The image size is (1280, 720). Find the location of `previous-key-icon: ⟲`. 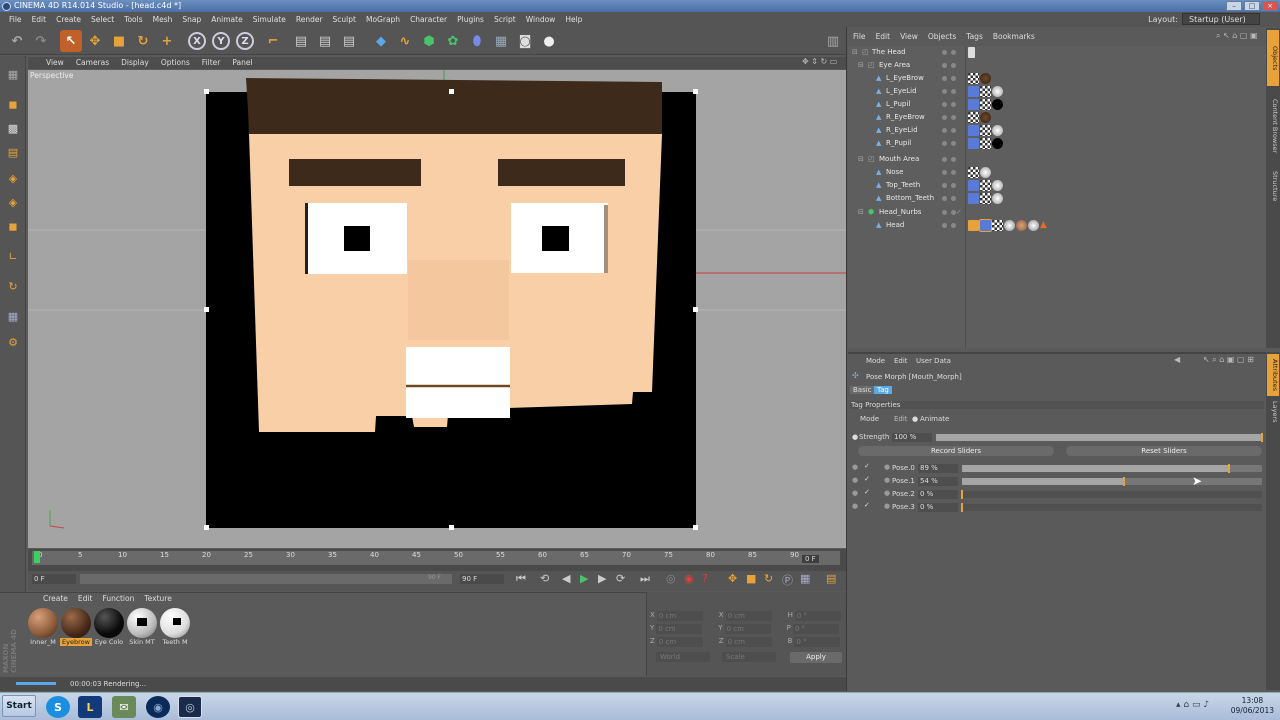

previous-key-icon: ⟲ is located at coordinates (544, 578).